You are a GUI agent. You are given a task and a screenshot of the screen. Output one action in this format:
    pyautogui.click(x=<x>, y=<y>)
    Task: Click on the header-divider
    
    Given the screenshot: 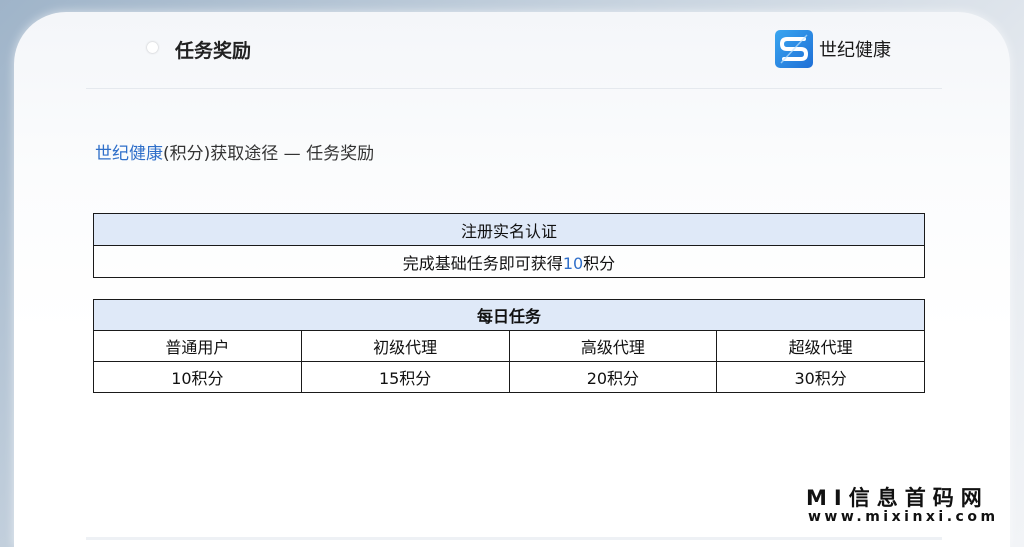 What is the action you would take?
    pyautogui.click(x=514, y=88)
    